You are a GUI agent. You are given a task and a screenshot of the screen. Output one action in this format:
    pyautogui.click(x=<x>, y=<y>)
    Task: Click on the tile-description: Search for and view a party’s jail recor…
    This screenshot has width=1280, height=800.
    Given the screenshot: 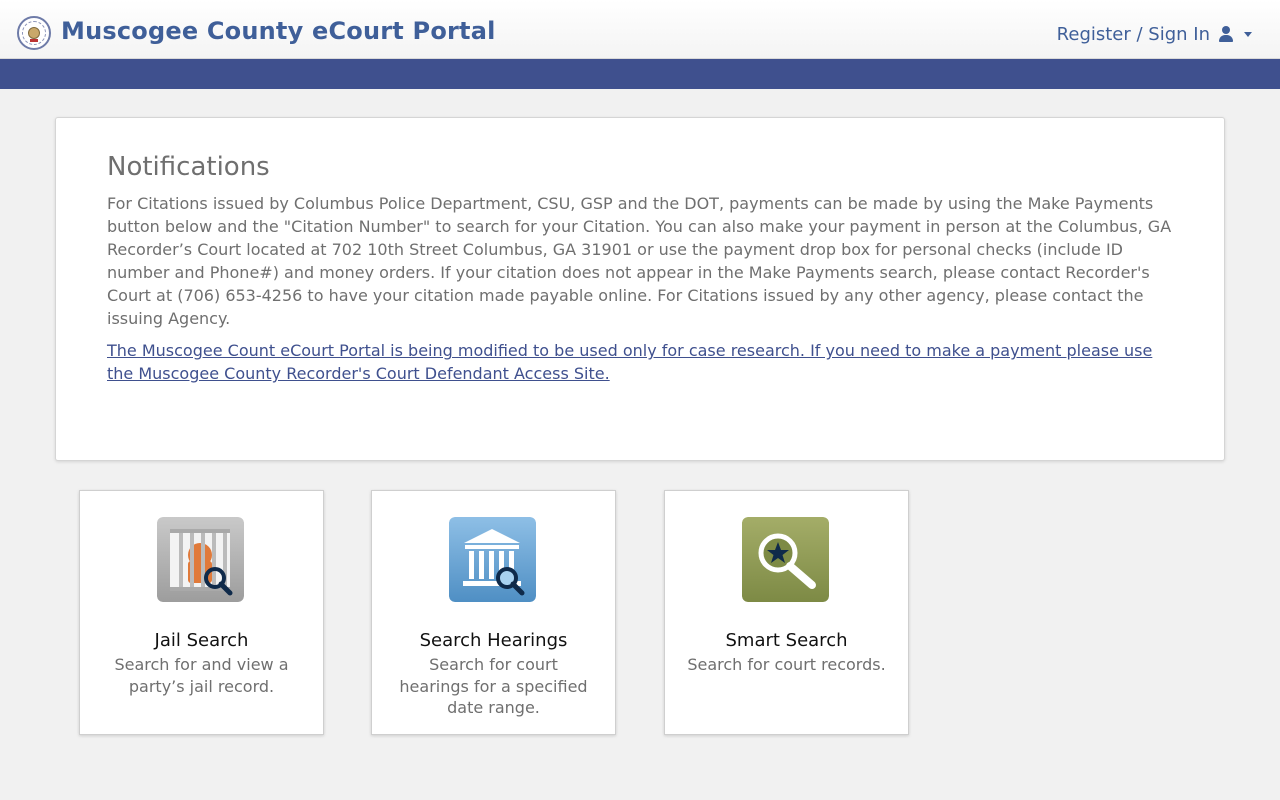 What is the action you would take?
    pyautogui.click(x=201, y=675)
    